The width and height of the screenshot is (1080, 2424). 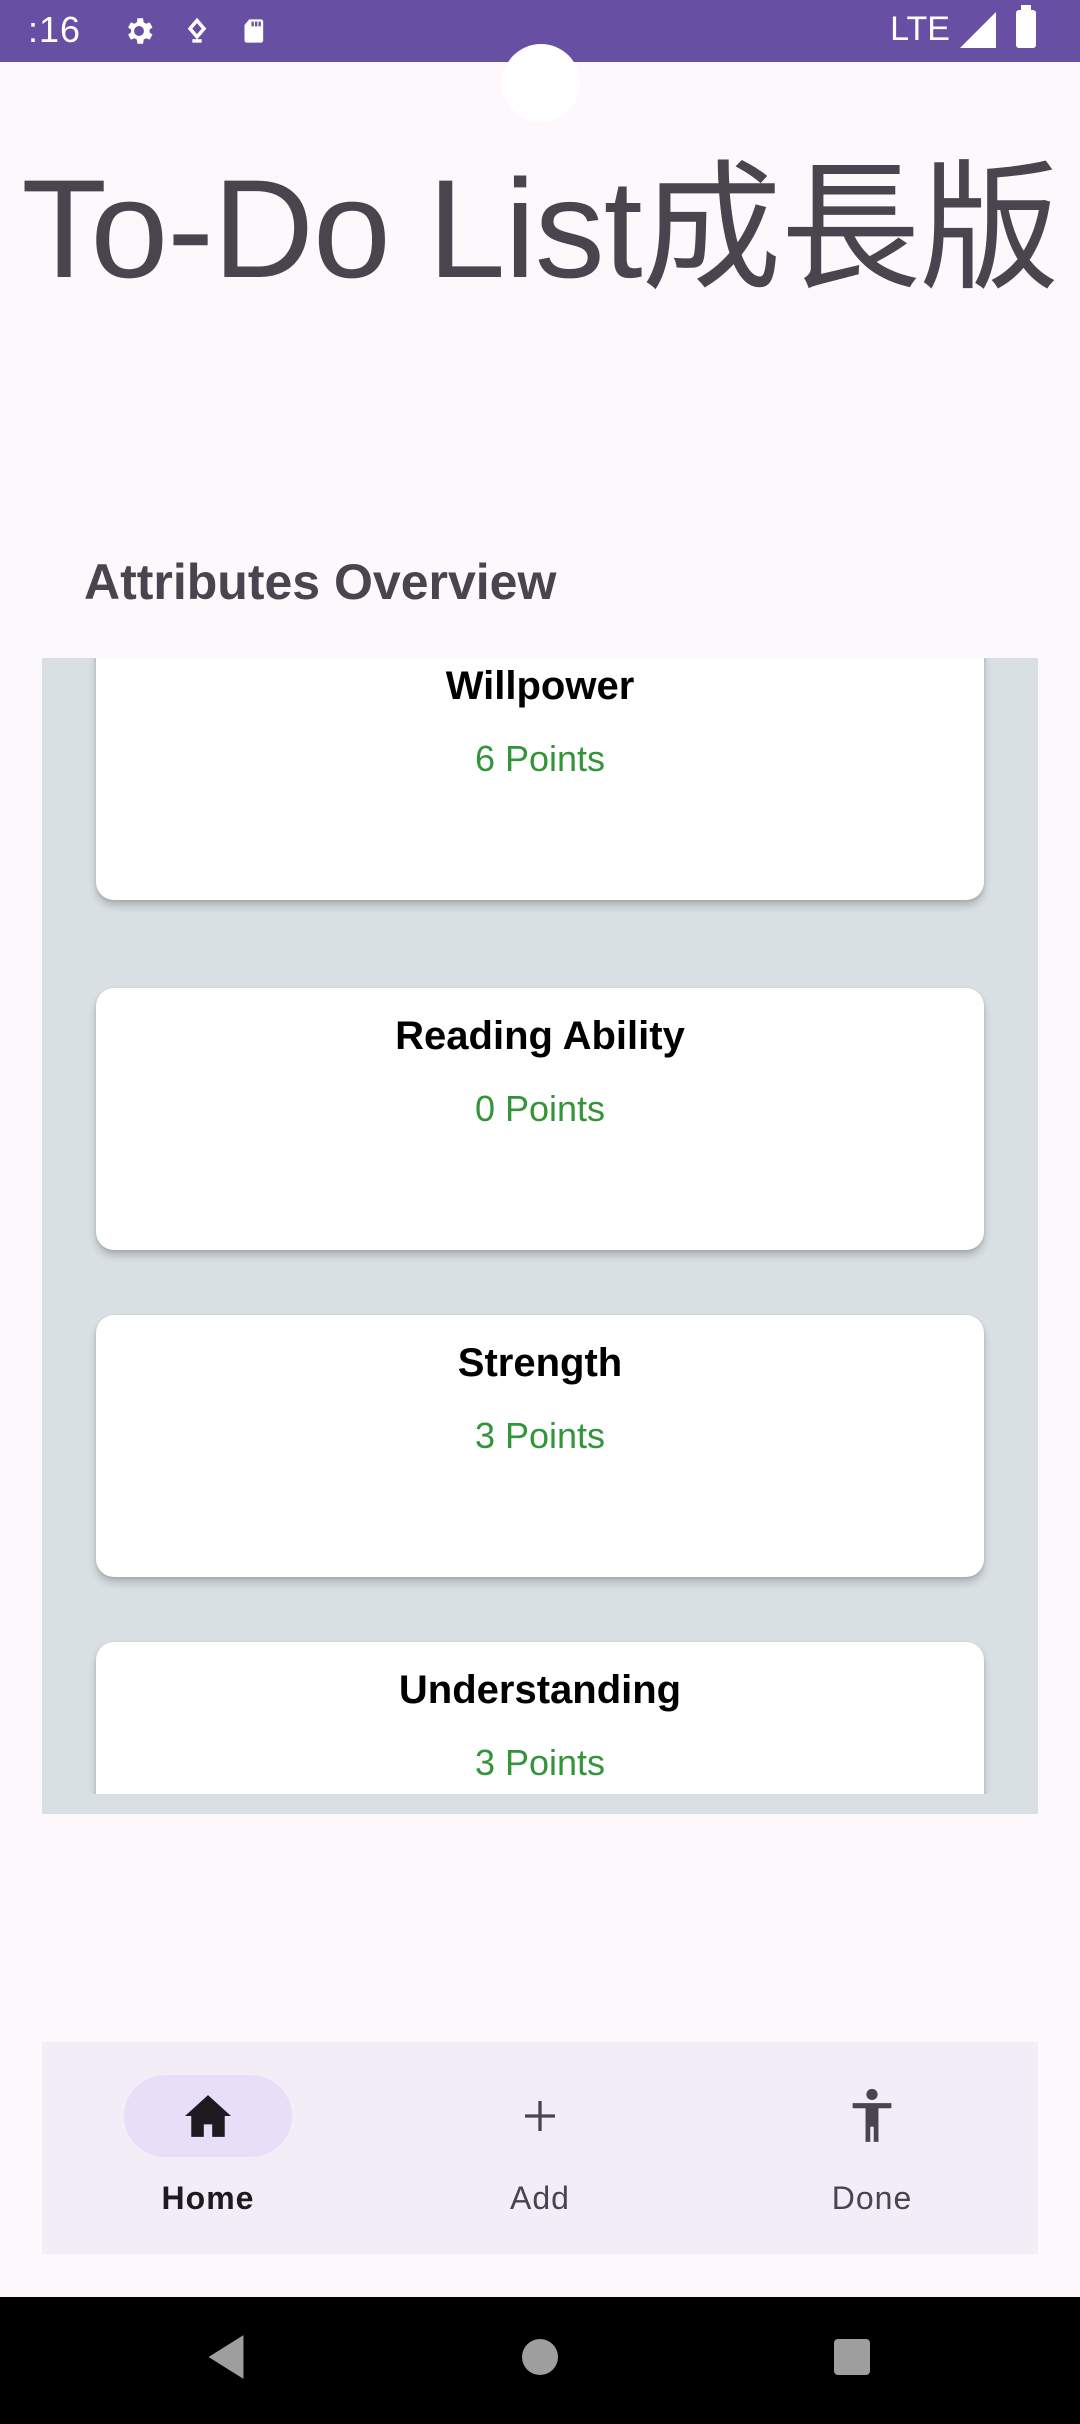 What do you see at coordinates (872, 2116) in the screenshot?
I see `accessibility-person-icon` at bounding box center [872, 2116].